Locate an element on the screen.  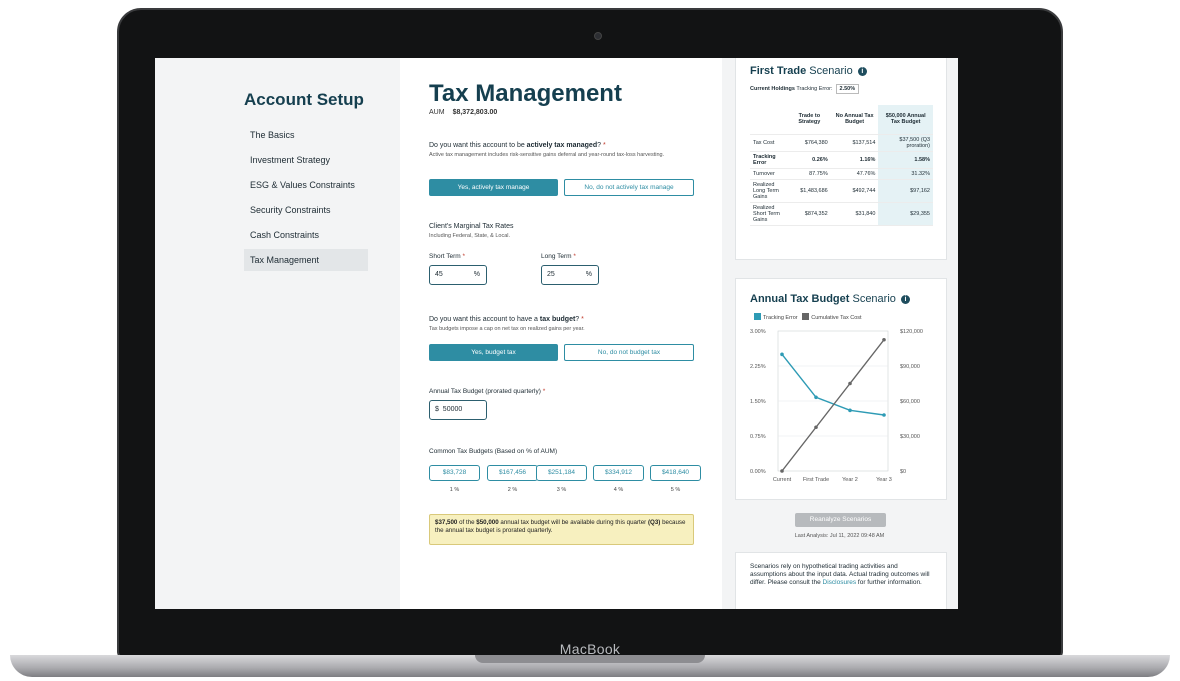
common-budget-option: $167,456 is located at coordinates (512, 473).